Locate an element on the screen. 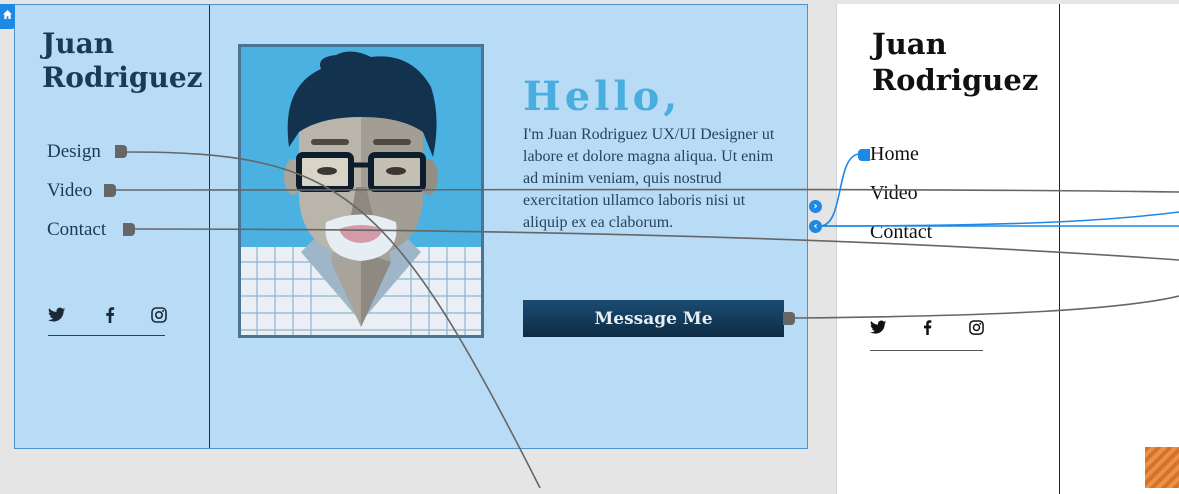 This screenshot has height=494, width=1179. link-handle-contact is located at coordinates (129, 229).